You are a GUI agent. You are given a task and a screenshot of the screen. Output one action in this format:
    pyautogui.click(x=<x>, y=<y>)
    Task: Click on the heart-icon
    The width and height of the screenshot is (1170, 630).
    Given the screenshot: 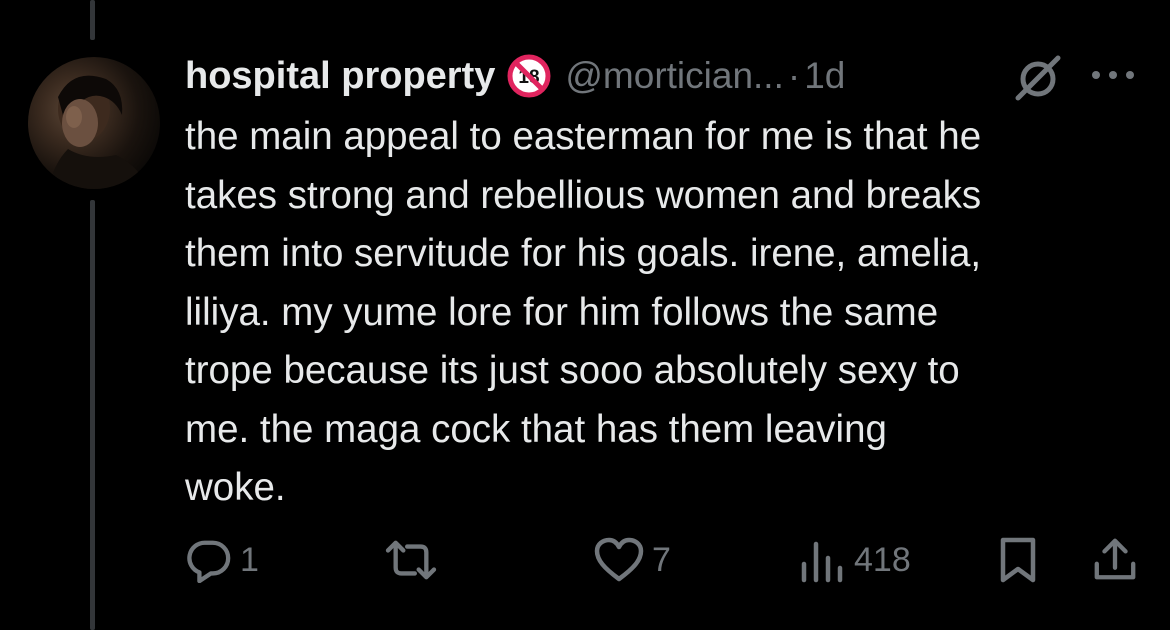 What is the action you would take?
    pyautogui.click(x=619, y=560)
    